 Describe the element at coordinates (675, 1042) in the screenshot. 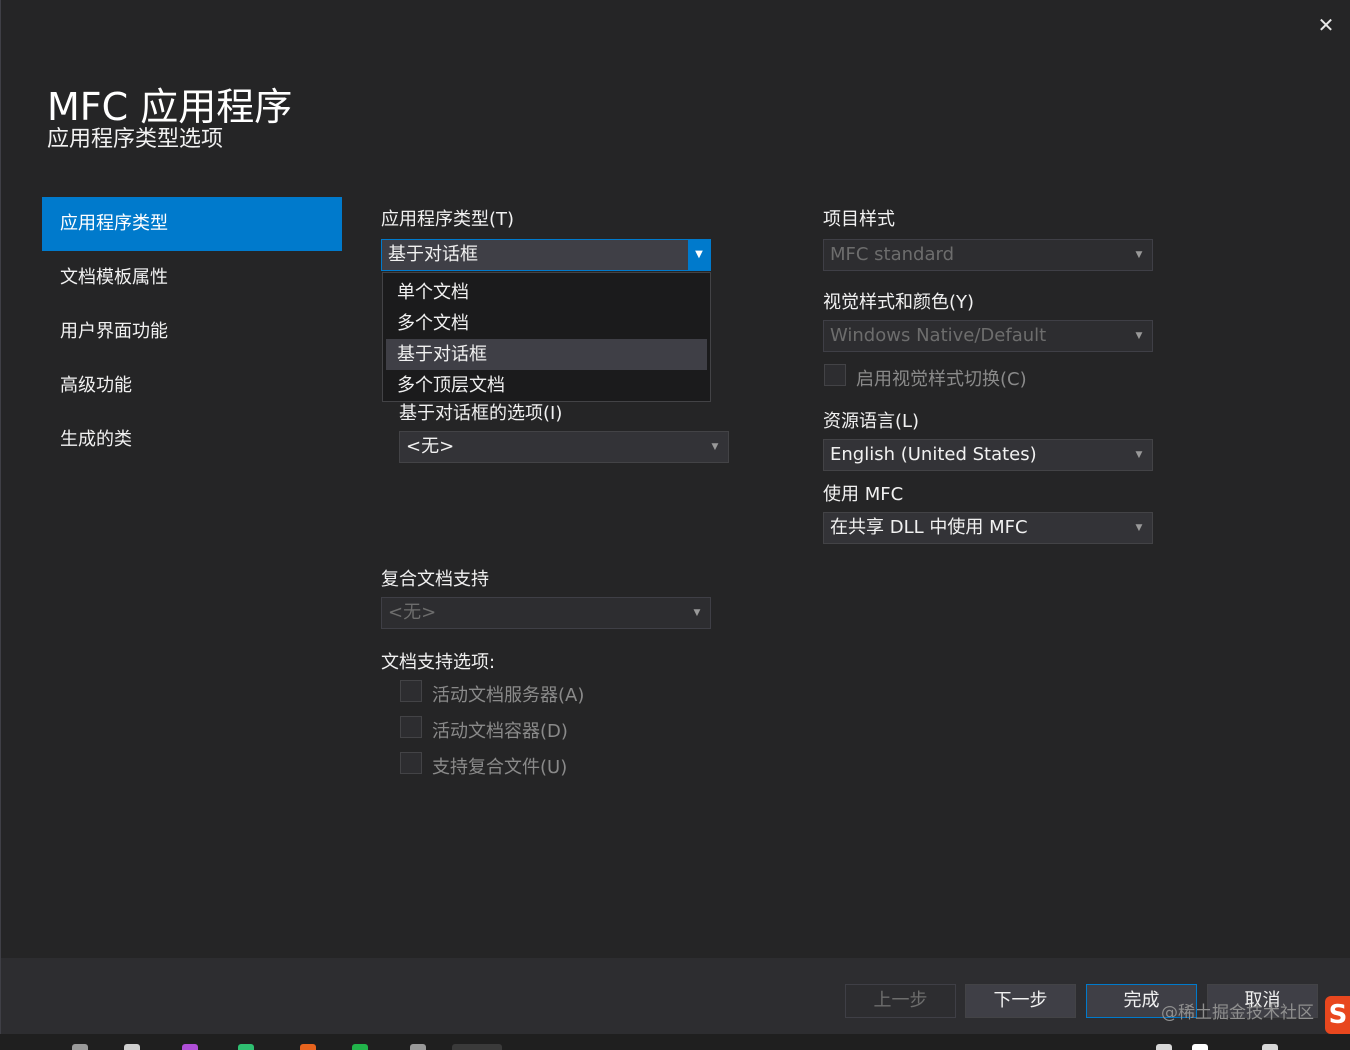

I see `taskbar` at that location.